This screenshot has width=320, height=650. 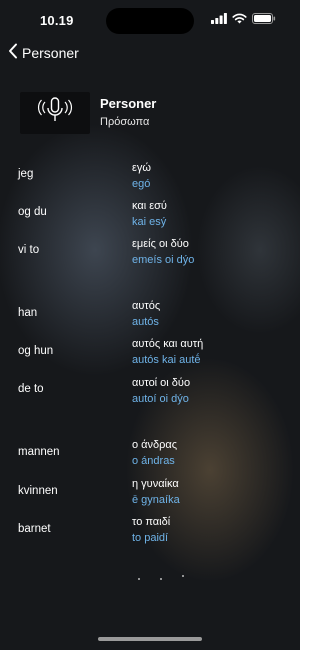 I want to click on transliteration: to paidí, so click(x=150, y=538).